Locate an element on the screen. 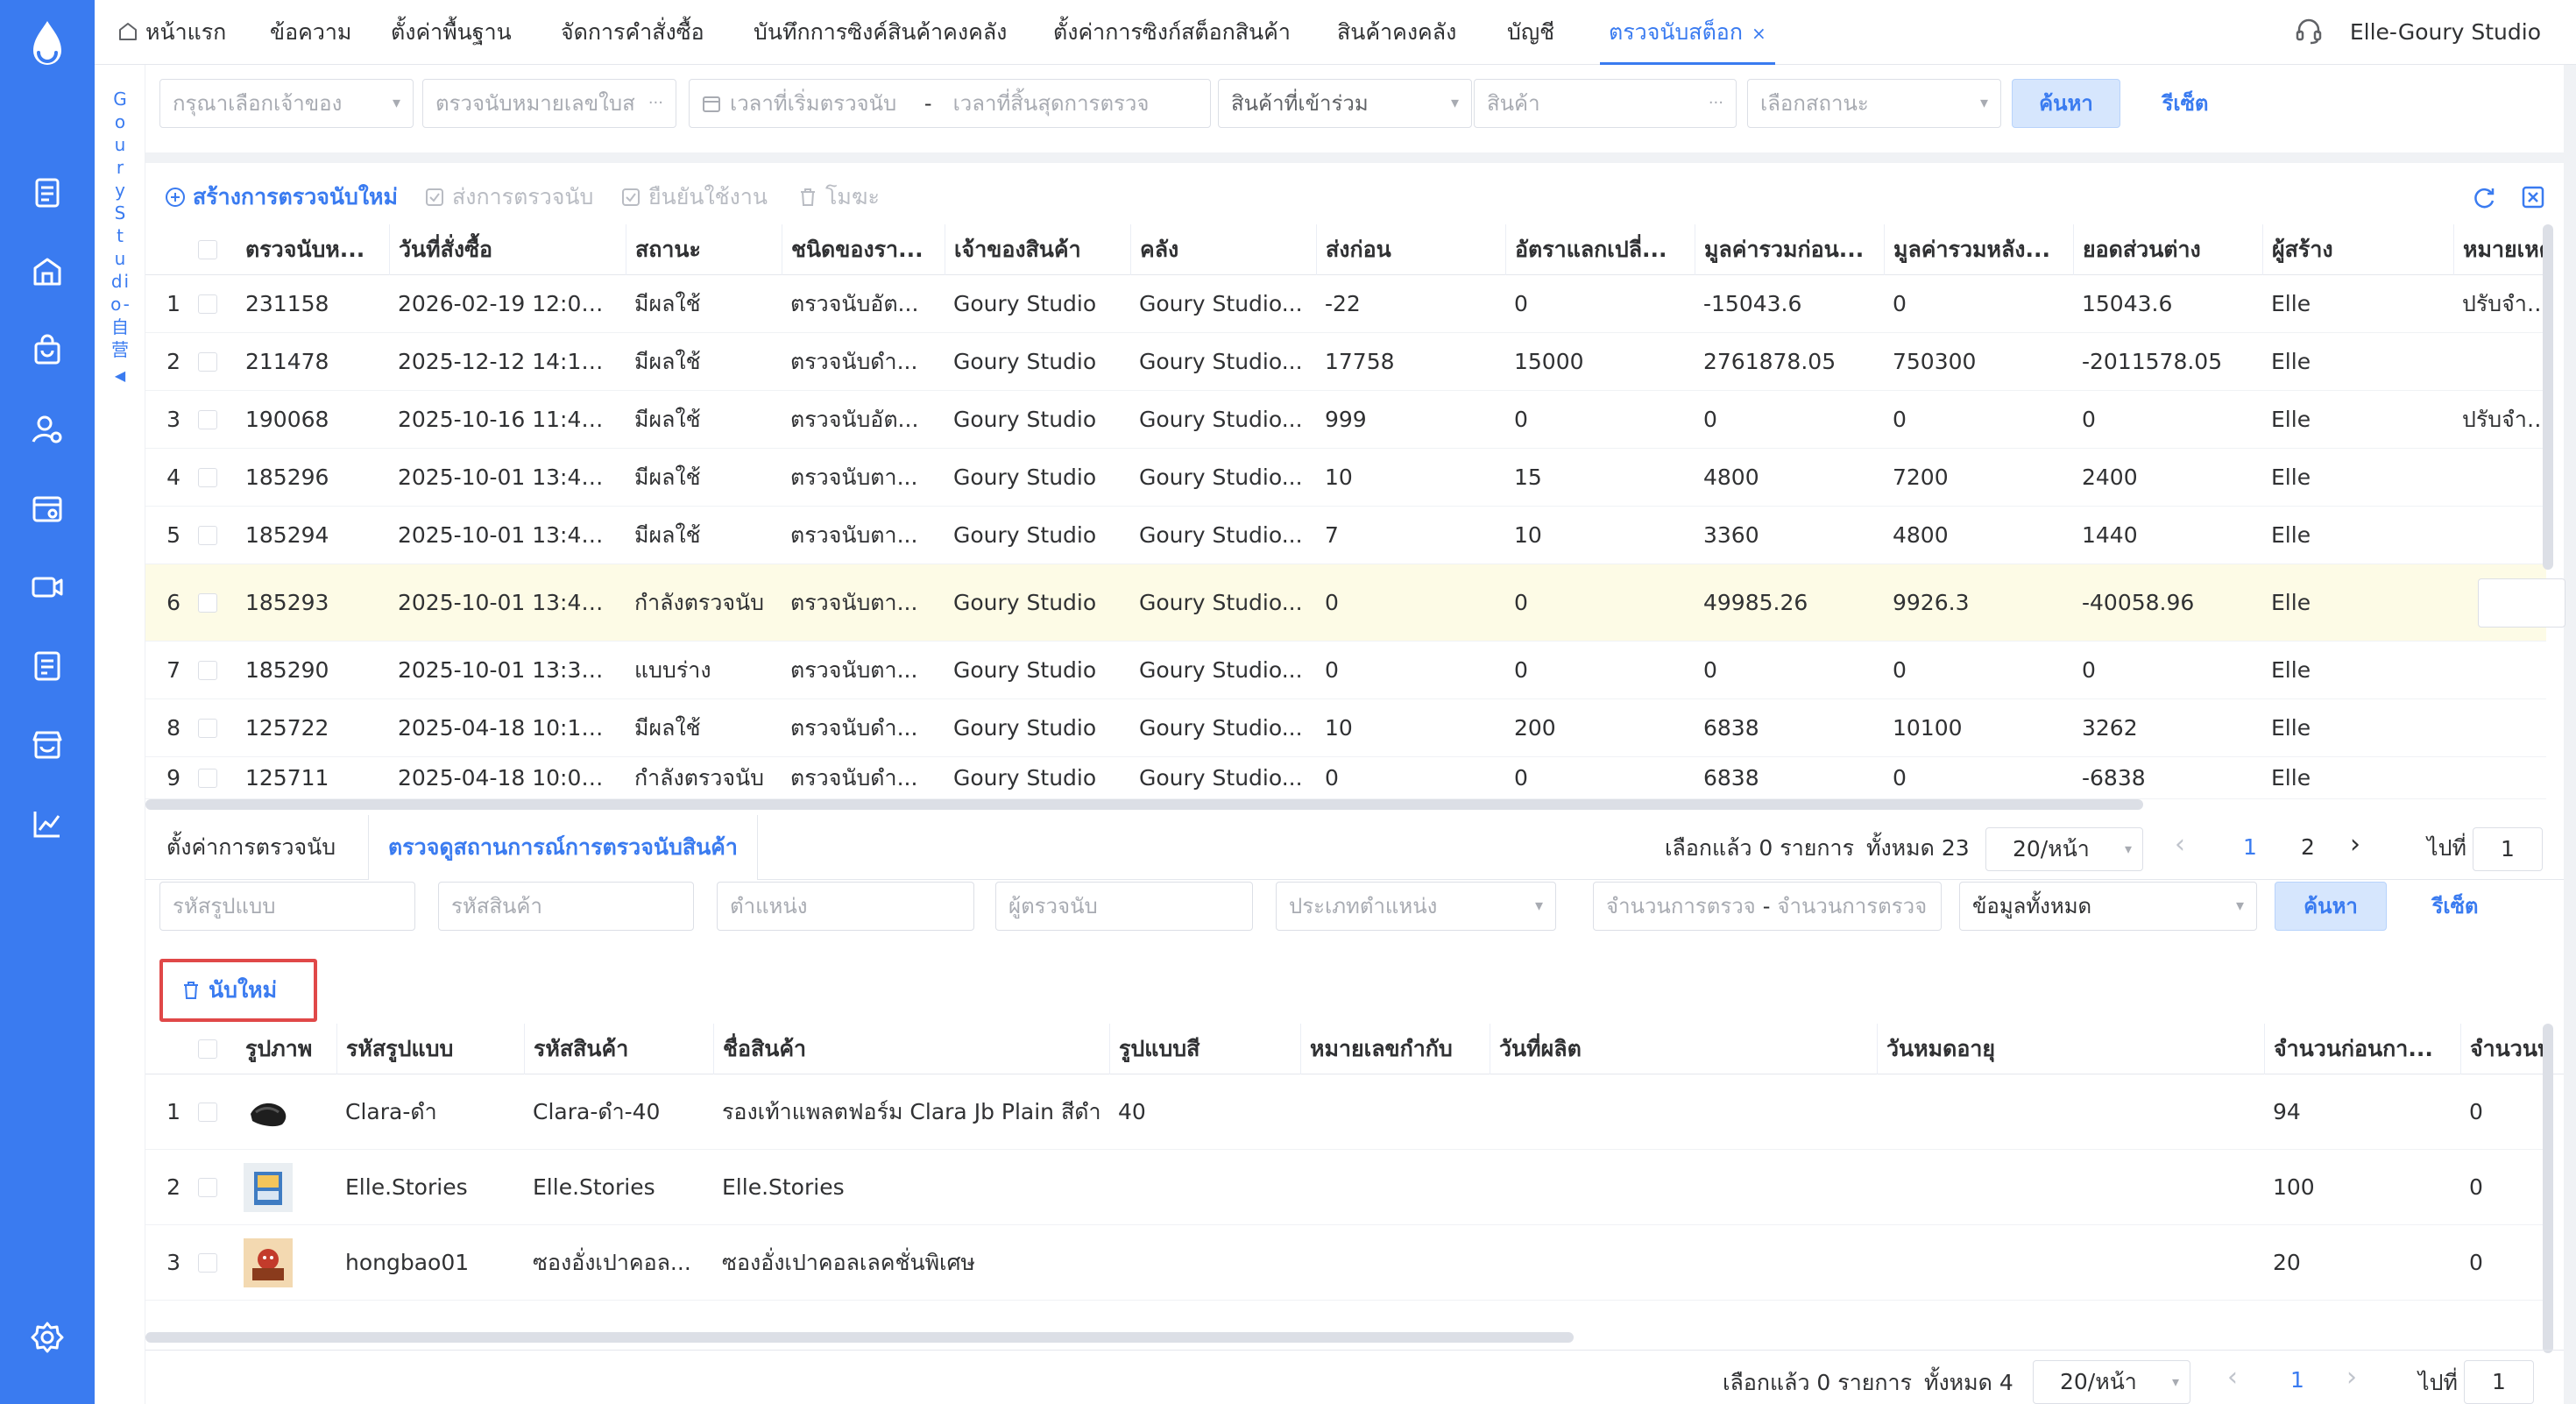  submit-count-button: ส่งการตรวจนับ is located at coordinates (508, 197).